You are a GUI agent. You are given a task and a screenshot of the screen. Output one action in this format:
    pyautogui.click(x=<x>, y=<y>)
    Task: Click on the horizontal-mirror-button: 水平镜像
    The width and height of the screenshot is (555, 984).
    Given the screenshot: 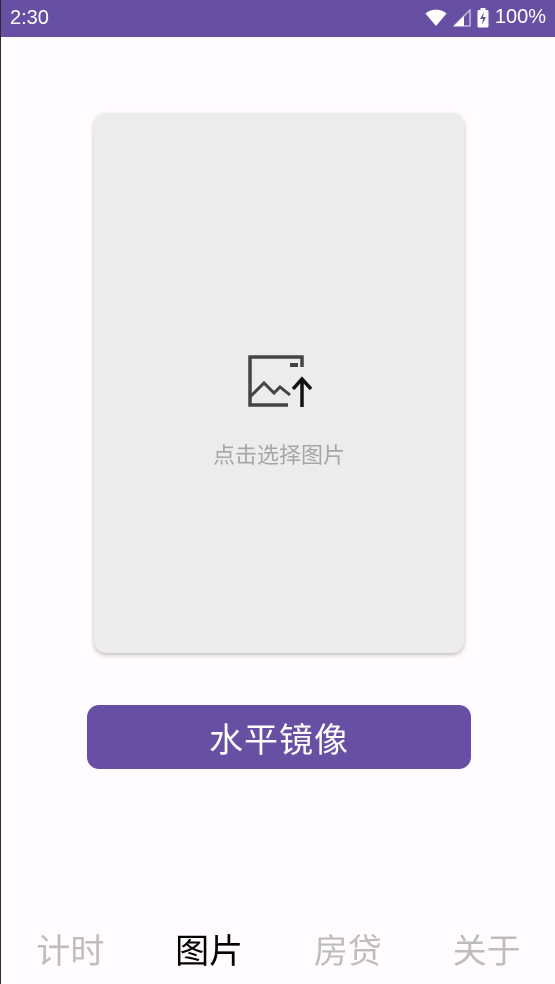 What is the action you would take?
    pyautogui.click(x=279, y=737)
    